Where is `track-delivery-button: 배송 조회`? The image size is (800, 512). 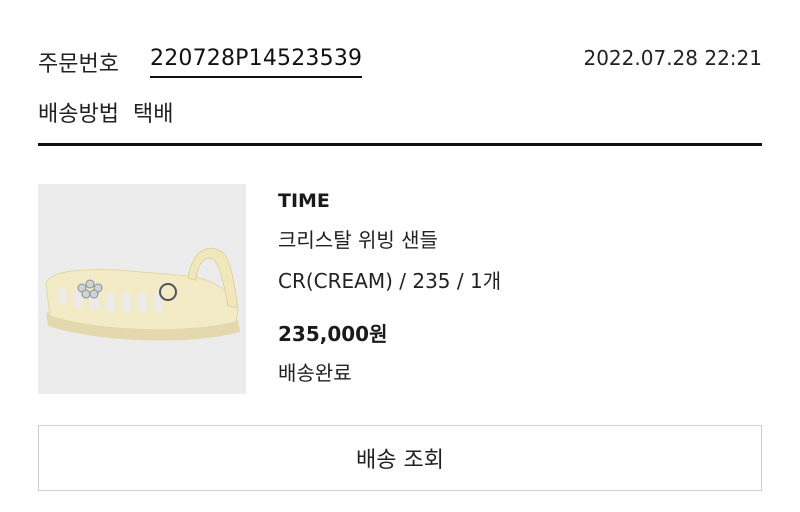
track-delivery-button: 배송 조회 is located at coordinates (400, 458).